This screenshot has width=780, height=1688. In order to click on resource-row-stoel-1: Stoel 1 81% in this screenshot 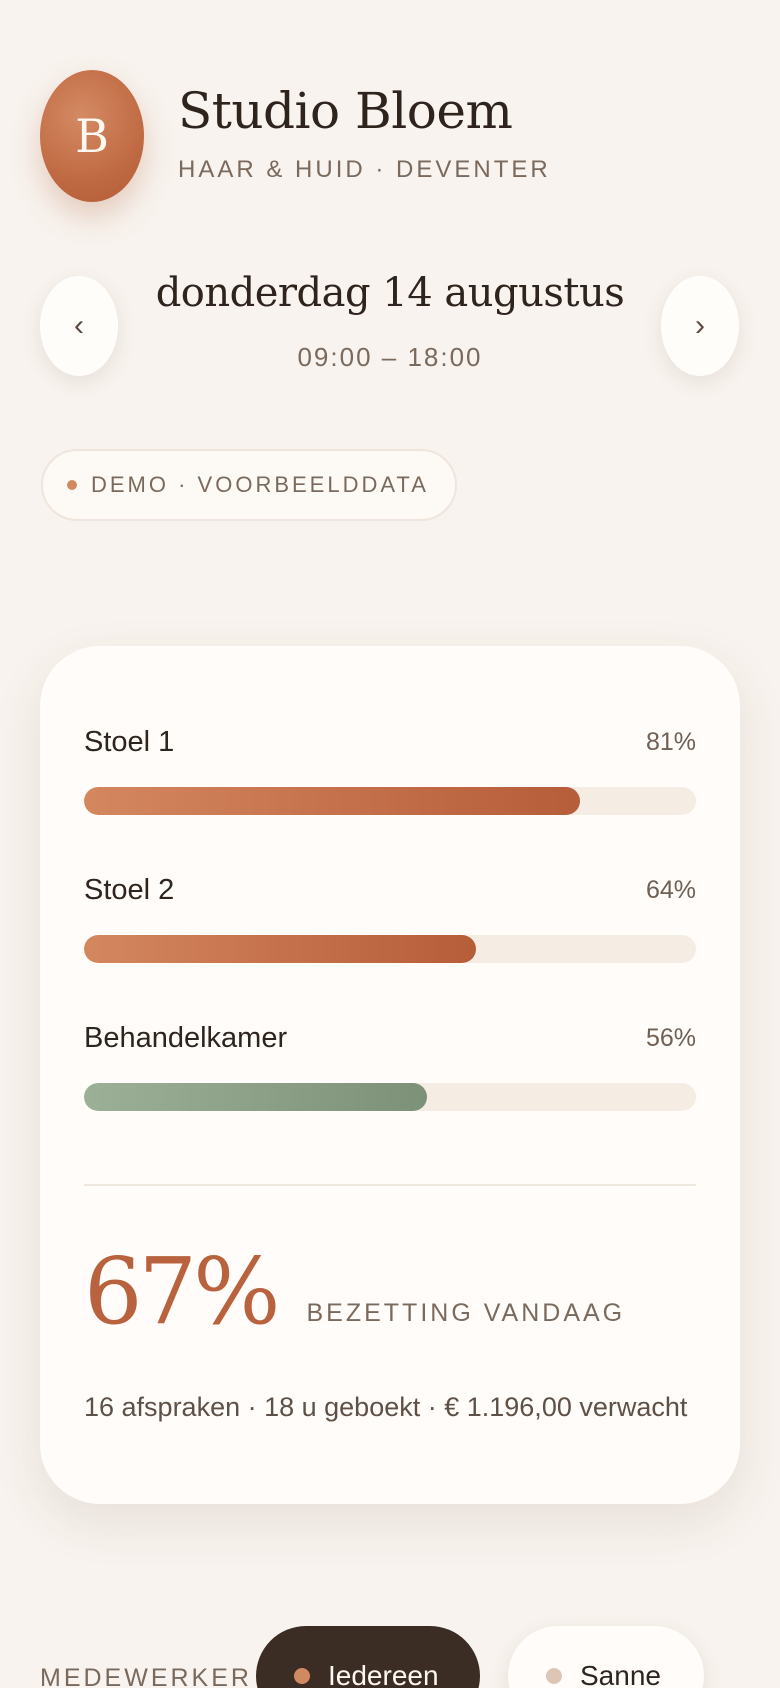, I will do `click(390, 770)`.